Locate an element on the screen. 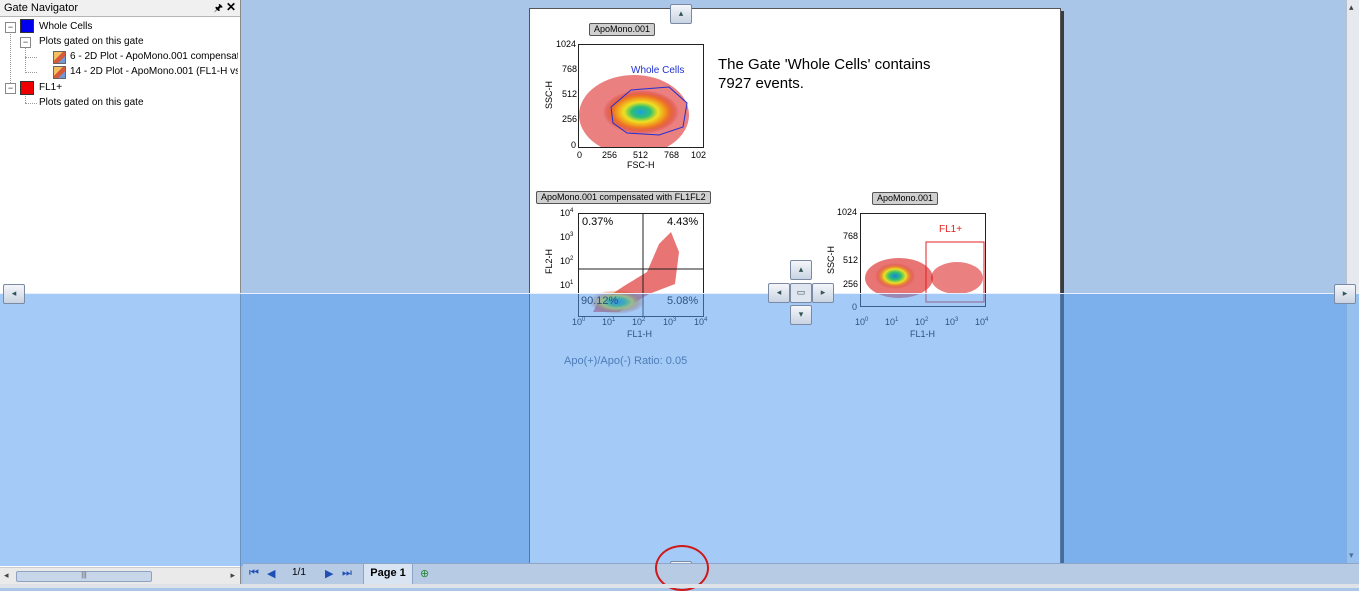 This screenshot has width=1359, height=591. tree-item-whole-cells: Whole Cells is located at coordinates (65, 27).